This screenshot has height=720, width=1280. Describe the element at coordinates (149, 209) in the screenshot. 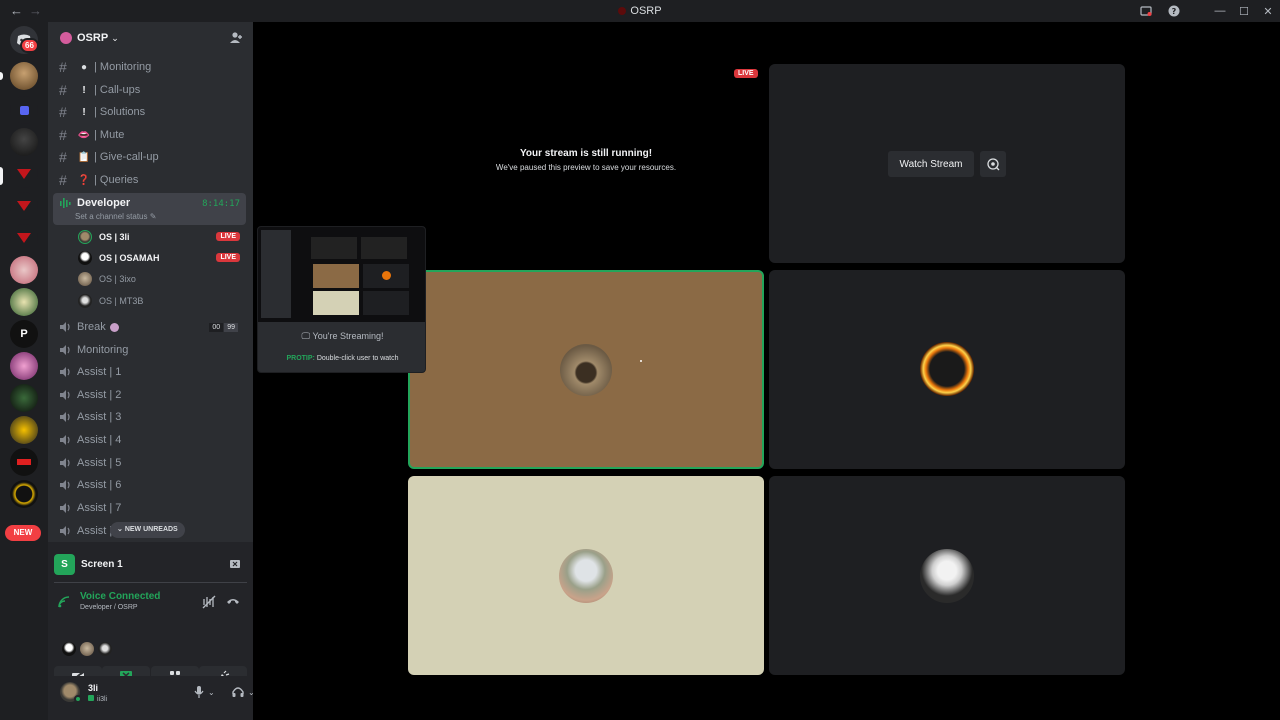

I see `voice-channel-developer: Developer Set a channel status ✎ 8:14:17` at that location.